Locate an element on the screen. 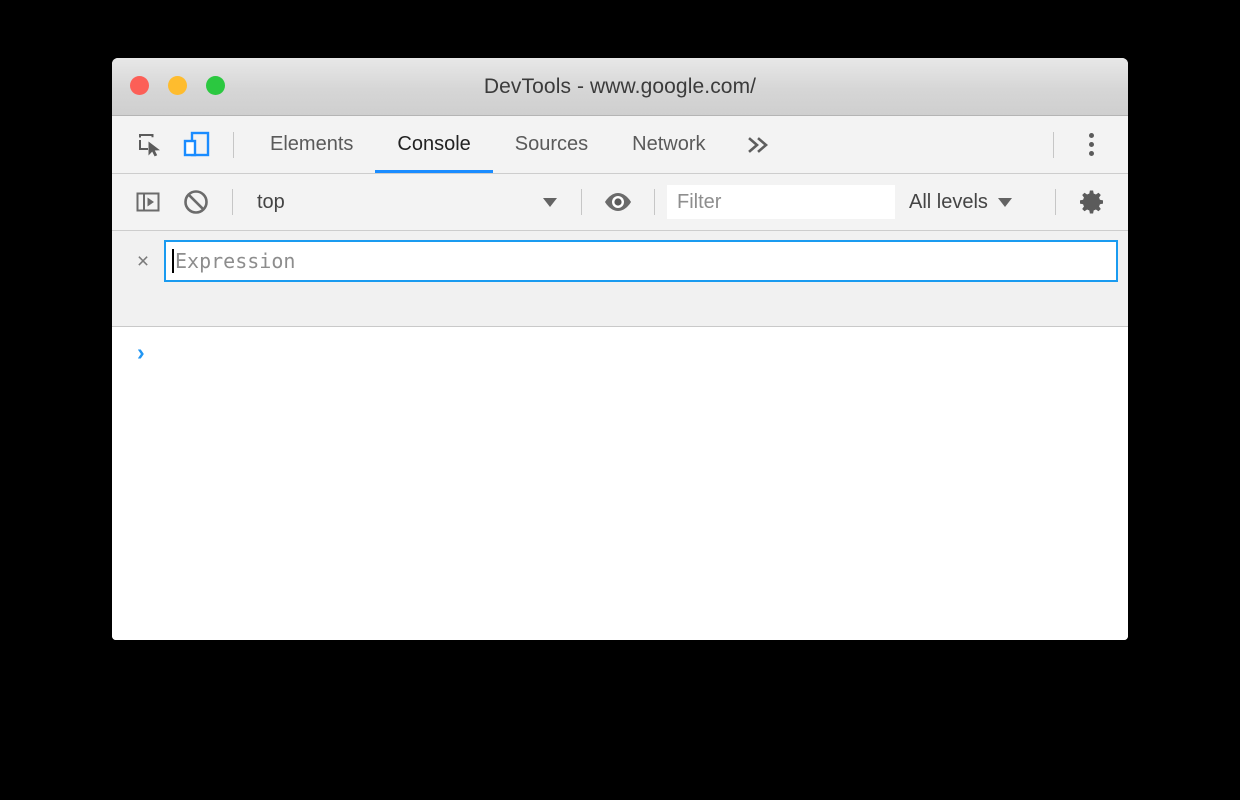  inspect-element-button is located at coordinates (150, 145).